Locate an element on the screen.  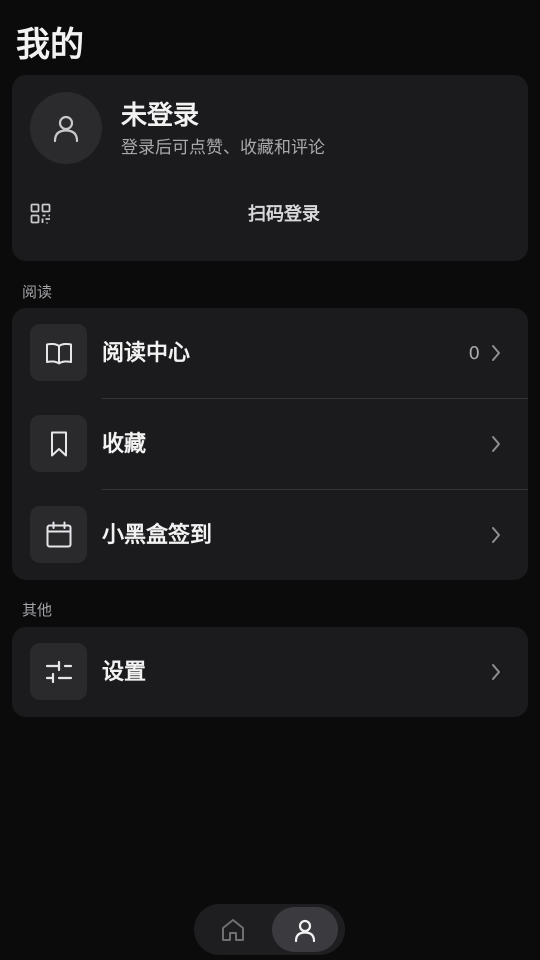
bookmark-icon is located at coordinates (58, 443).